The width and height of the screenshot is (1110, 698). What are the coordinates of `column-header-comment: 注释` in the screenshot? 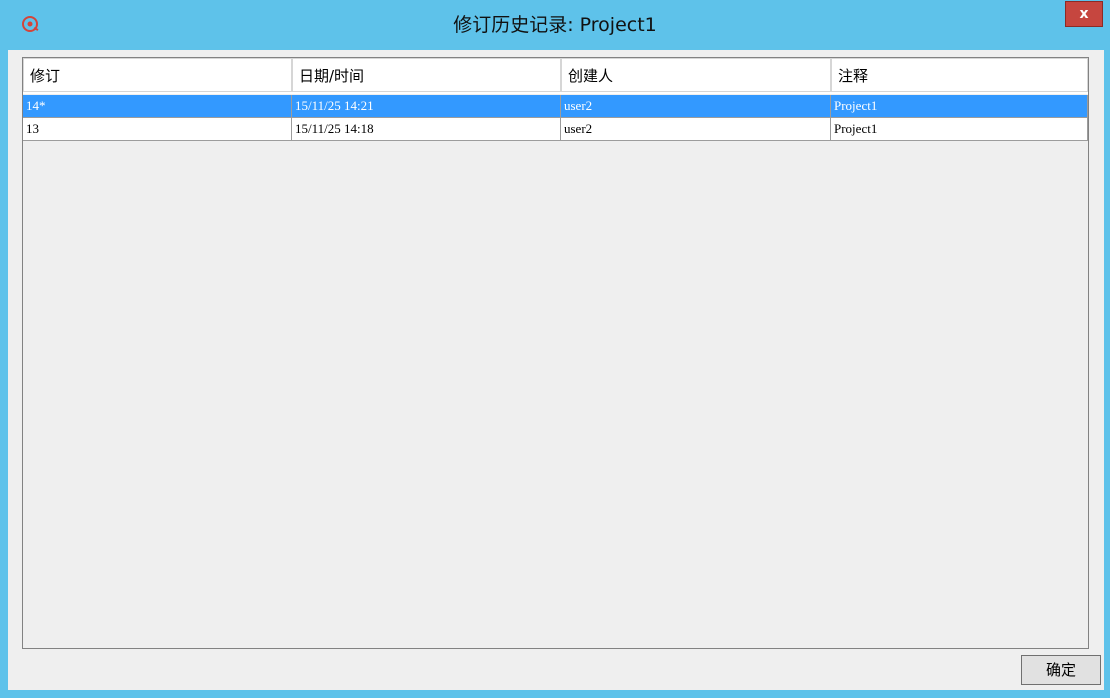 It's located at (959, 75).